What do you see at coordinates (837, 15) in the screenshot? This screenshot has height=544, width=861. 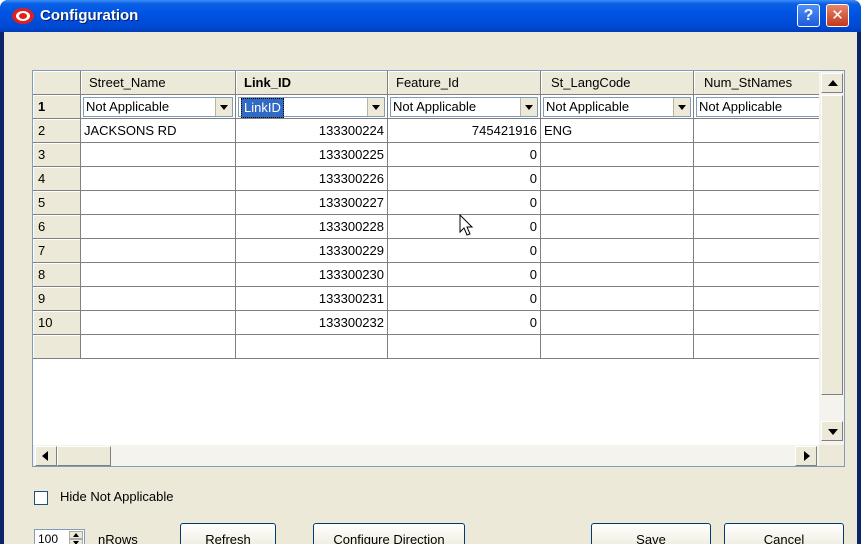 I see `close-icon: ✕` at bounding box center [837, 15].